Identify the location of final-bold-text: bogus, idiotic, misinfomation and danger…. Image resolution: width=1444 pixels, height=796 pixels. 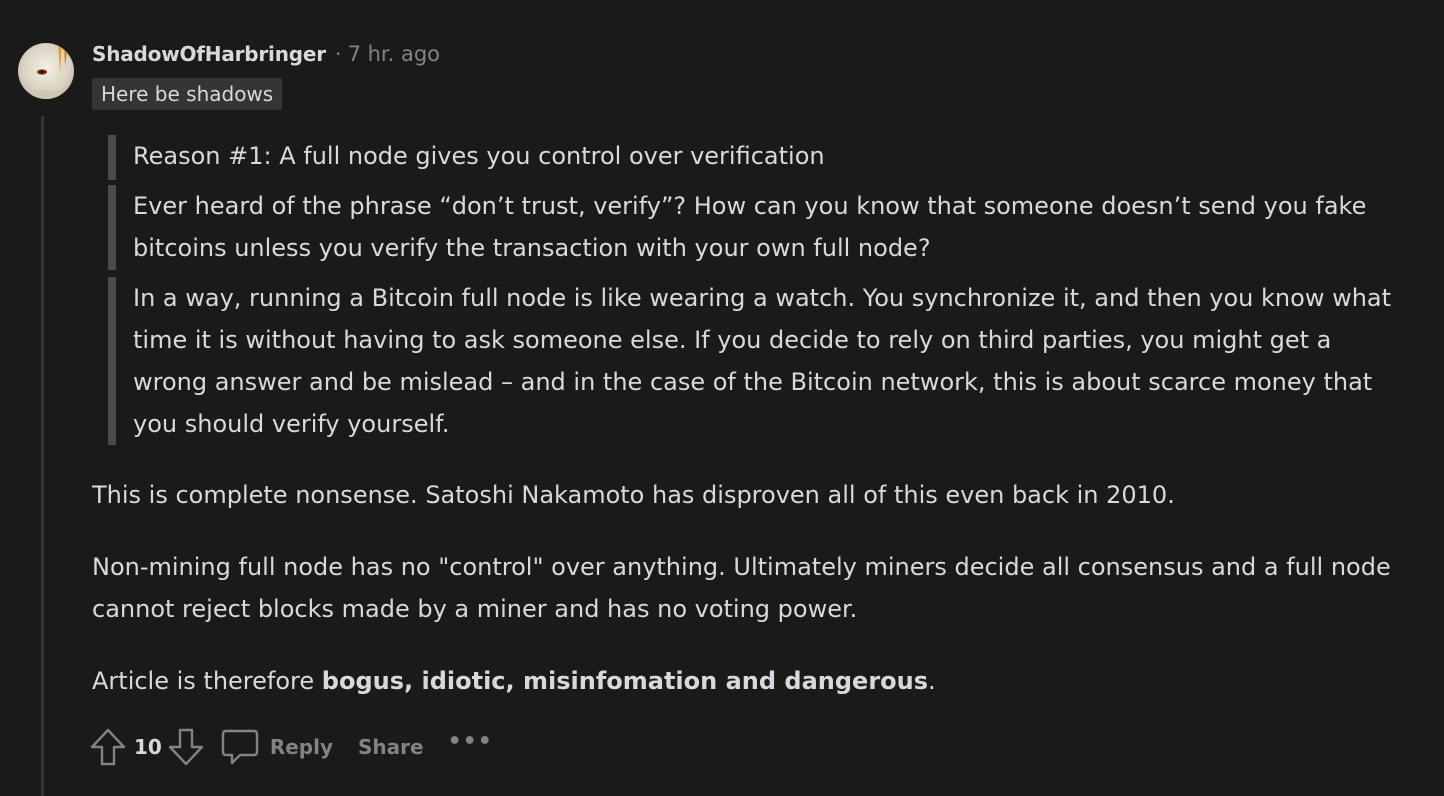
(625, 681).